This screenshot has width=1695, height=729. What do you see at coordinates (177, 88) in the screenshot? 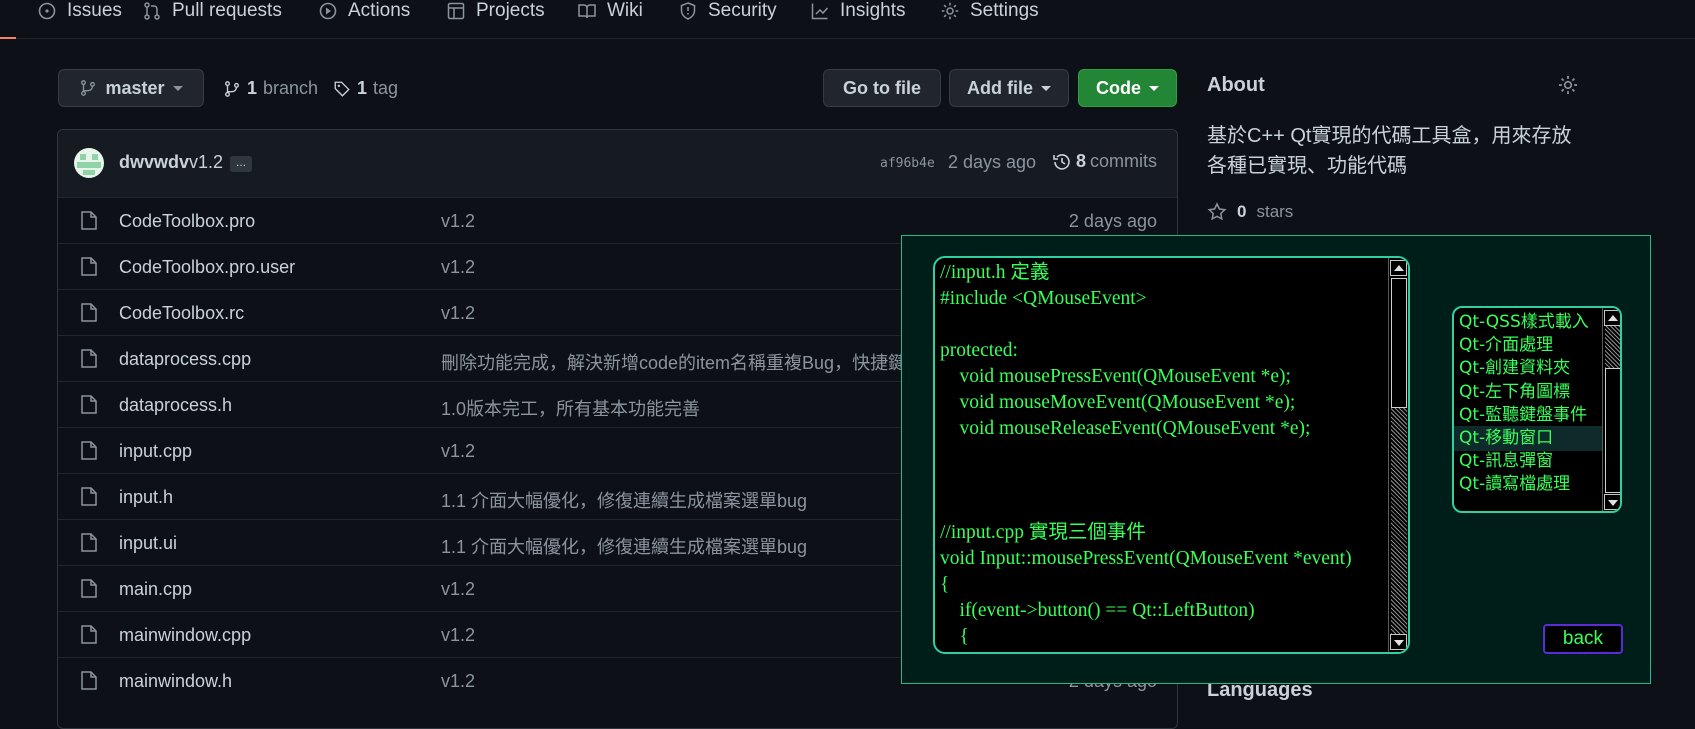
I see `chevron-down-icon` at bounding box center [177, 88].